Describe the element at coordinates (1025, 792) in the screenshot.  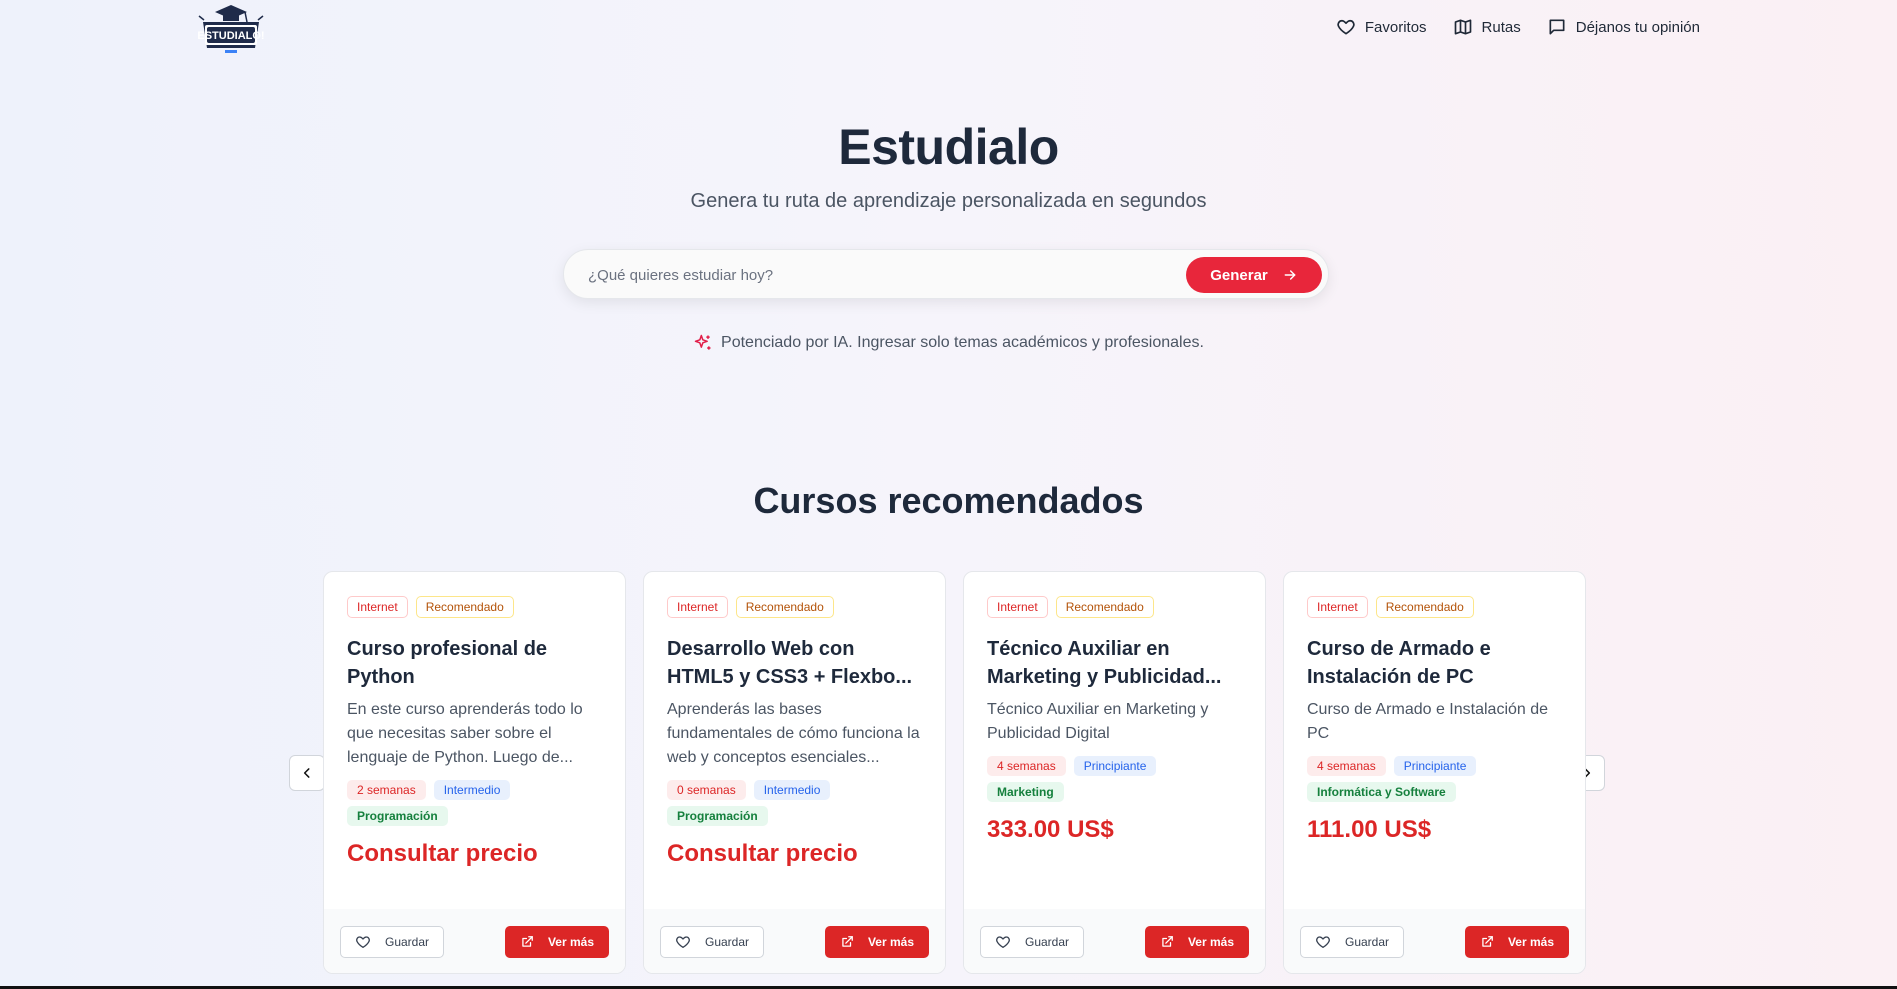
I see `category-chip: Marketing` at that location.